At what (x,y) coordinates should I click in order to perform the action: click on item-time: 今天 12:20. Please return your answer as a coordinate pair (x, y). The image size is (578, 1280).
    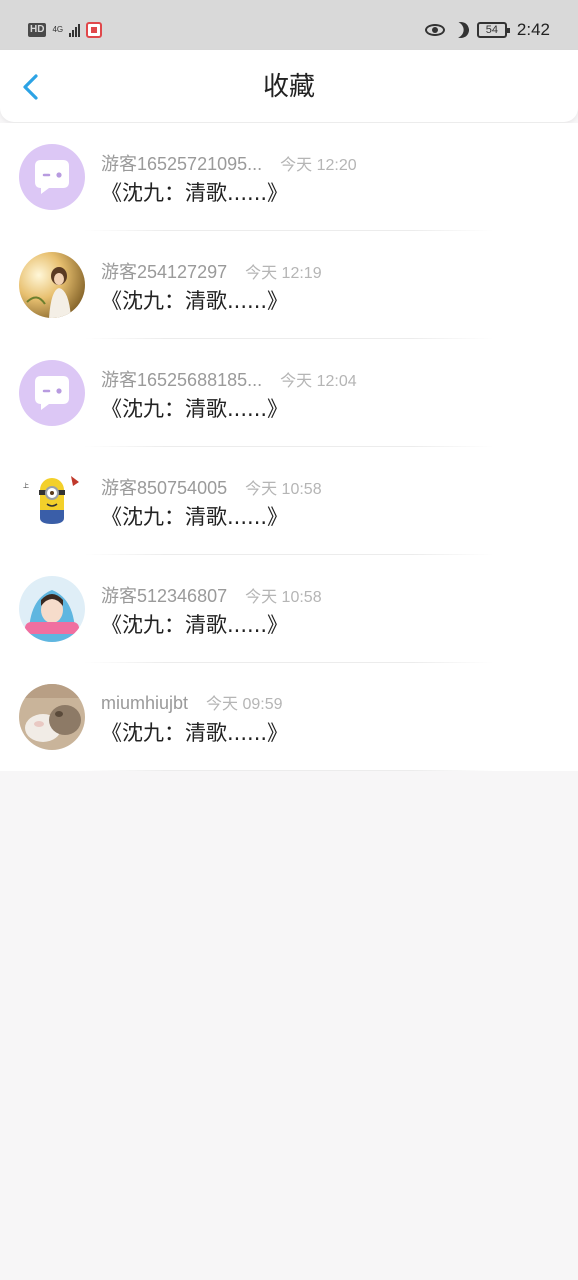
    Looking at the image, I should click on (318, 165).